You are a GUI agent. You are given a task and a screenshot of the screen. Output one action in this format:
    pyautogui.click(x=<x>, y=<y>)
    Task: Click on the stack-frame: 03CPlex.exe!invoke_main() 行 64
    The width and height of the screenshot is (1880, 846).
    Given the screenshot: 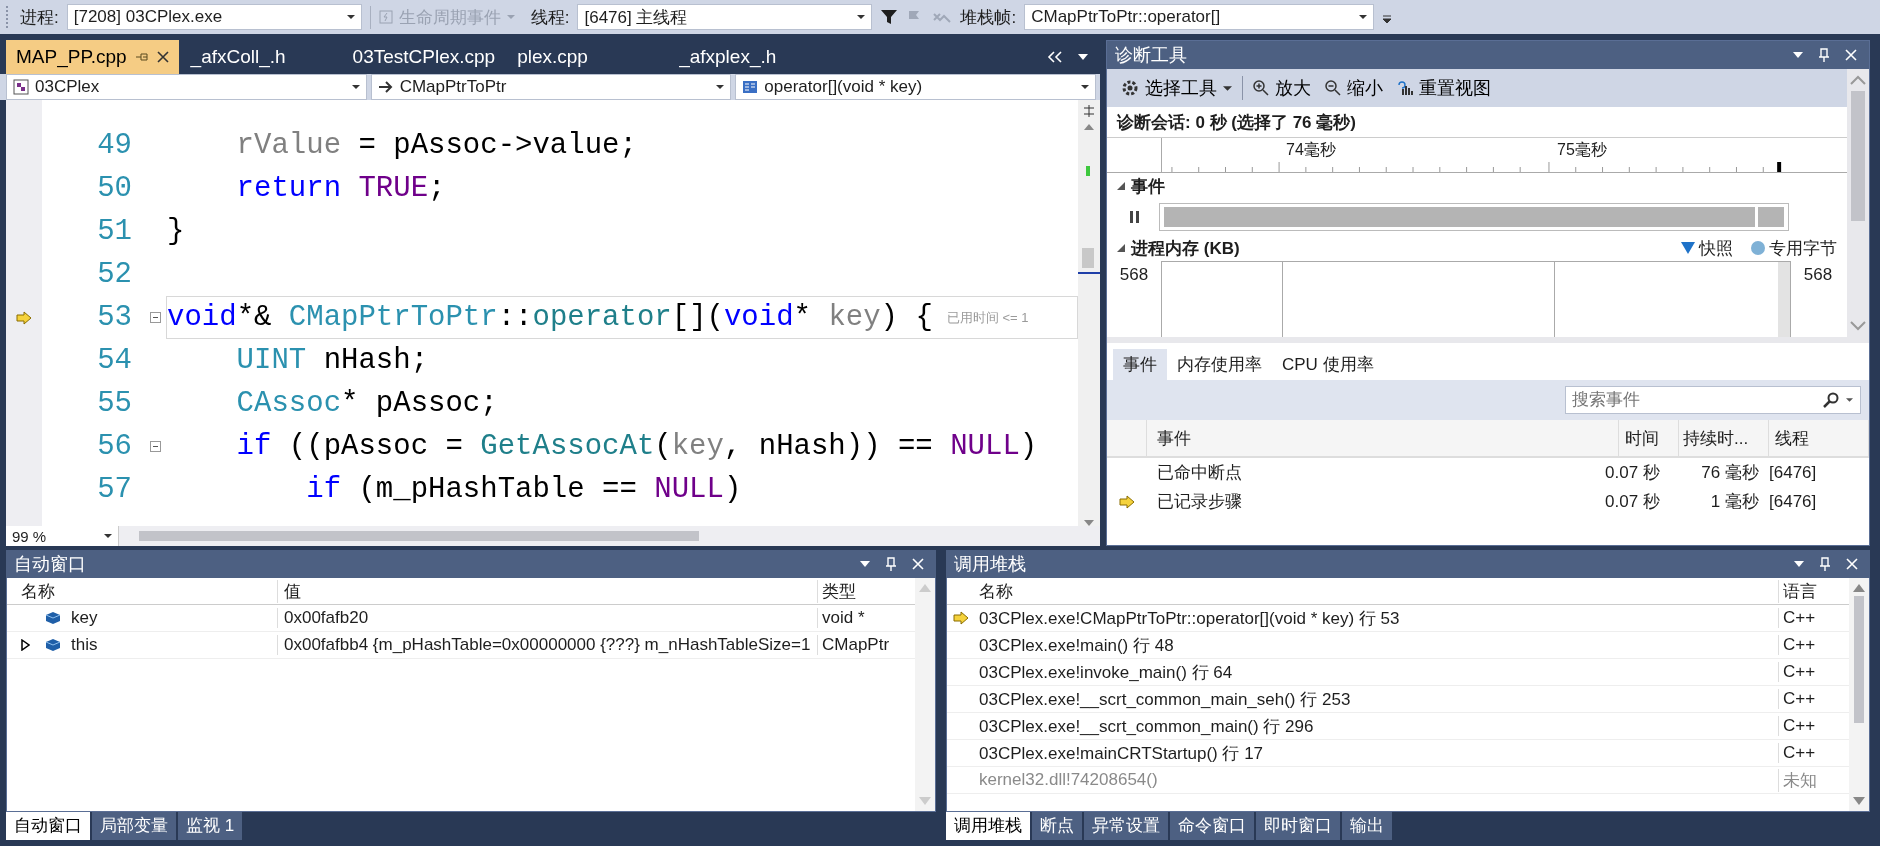 What is the action you would take?
    pyautogui.click(x=1376, y=672)
    